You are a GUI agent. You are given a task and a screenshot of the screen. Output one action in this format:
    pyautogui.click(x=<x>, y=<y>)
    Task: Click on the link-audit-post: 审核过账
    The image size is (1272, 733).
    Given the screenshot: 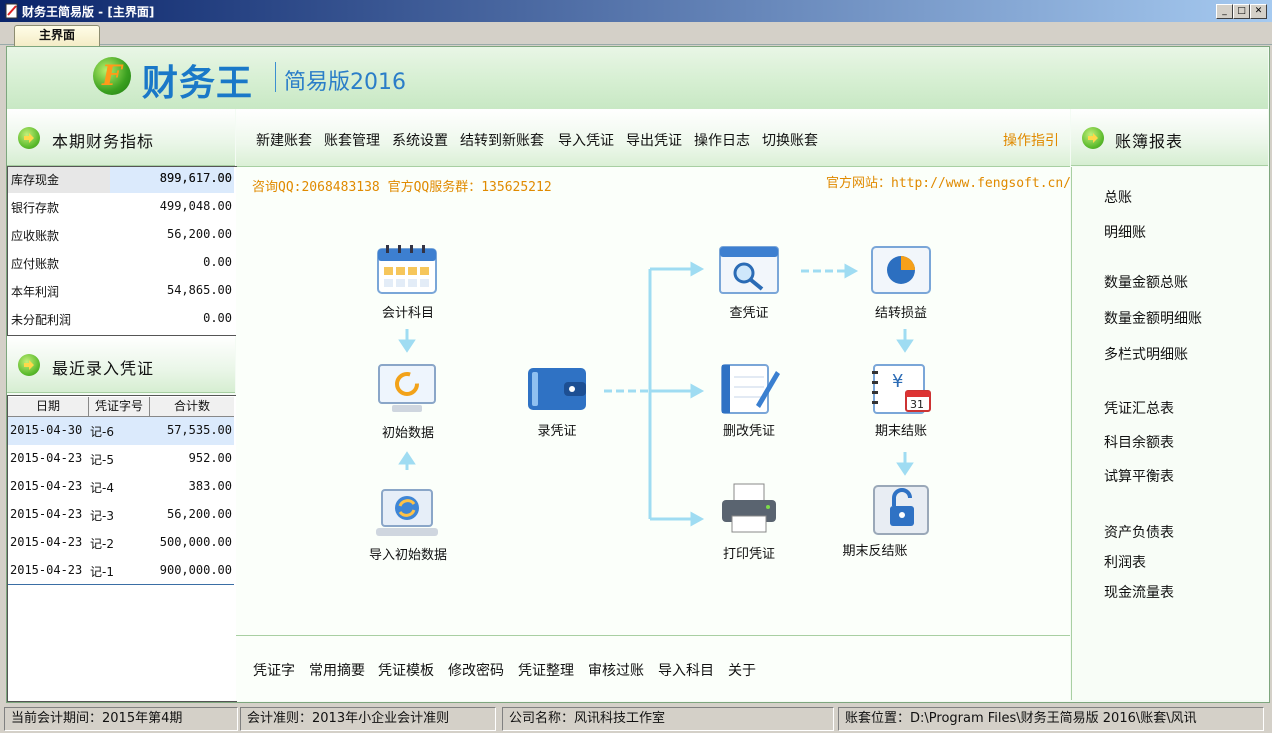 What is the action you would take?
    pyautogui.click(x=616, y=670)
    